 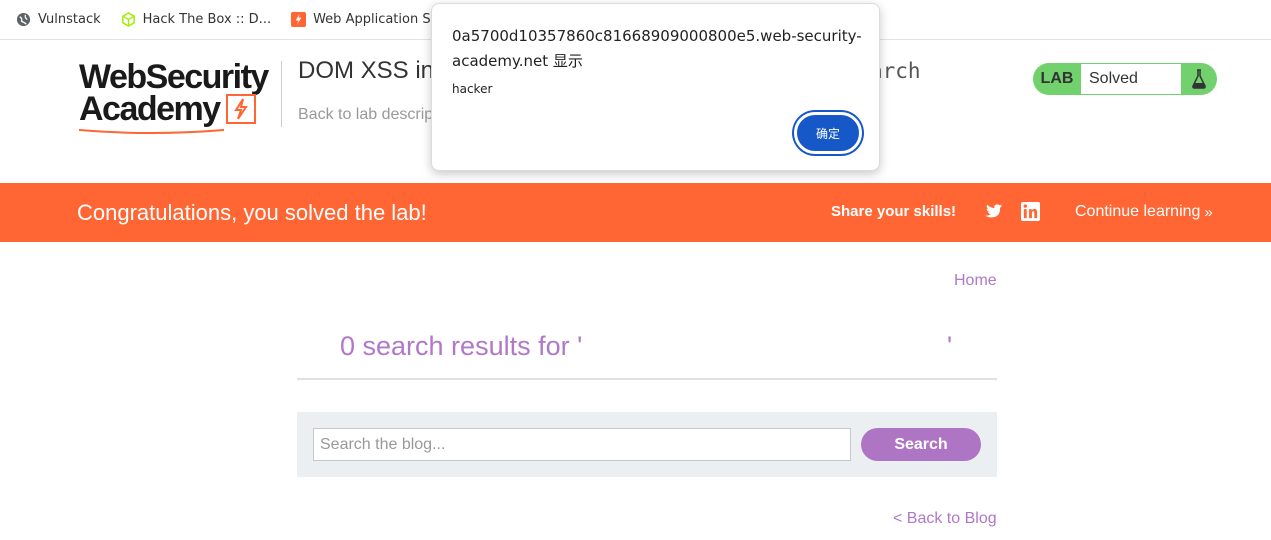 What do you see at coordinates (252, 212) in the screenshot?
I see `congratulations-message: Congratulations, you solved the lab!` at bounding box center [252, 212].